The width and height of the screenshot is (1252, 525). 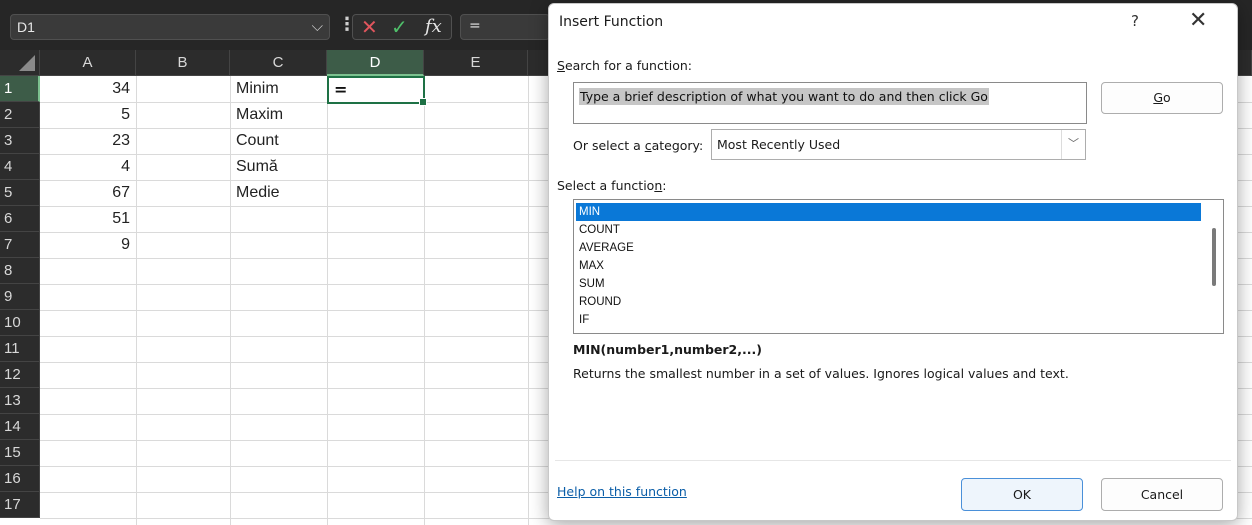 I want to click on go-button: Go, so click(x=1162, y=98).